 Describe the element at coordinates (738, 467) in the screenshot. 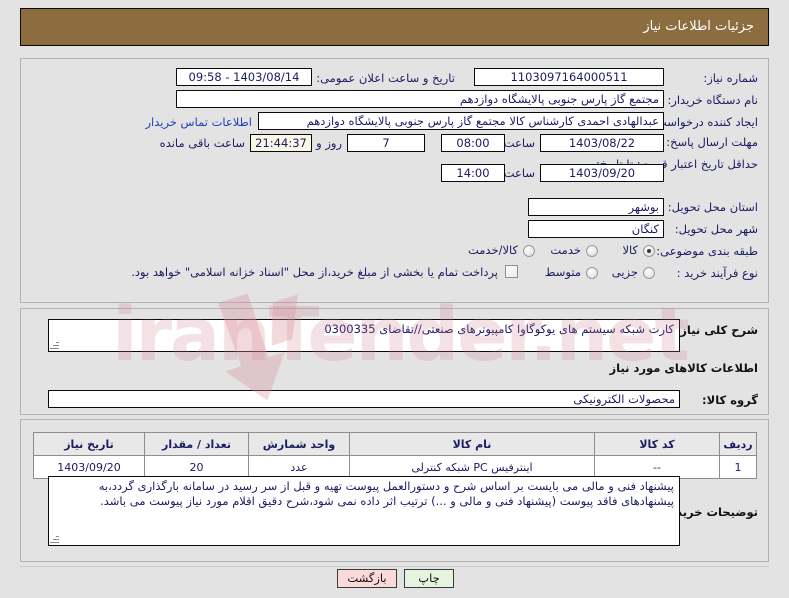

I see `cell-row: 1` at that location.